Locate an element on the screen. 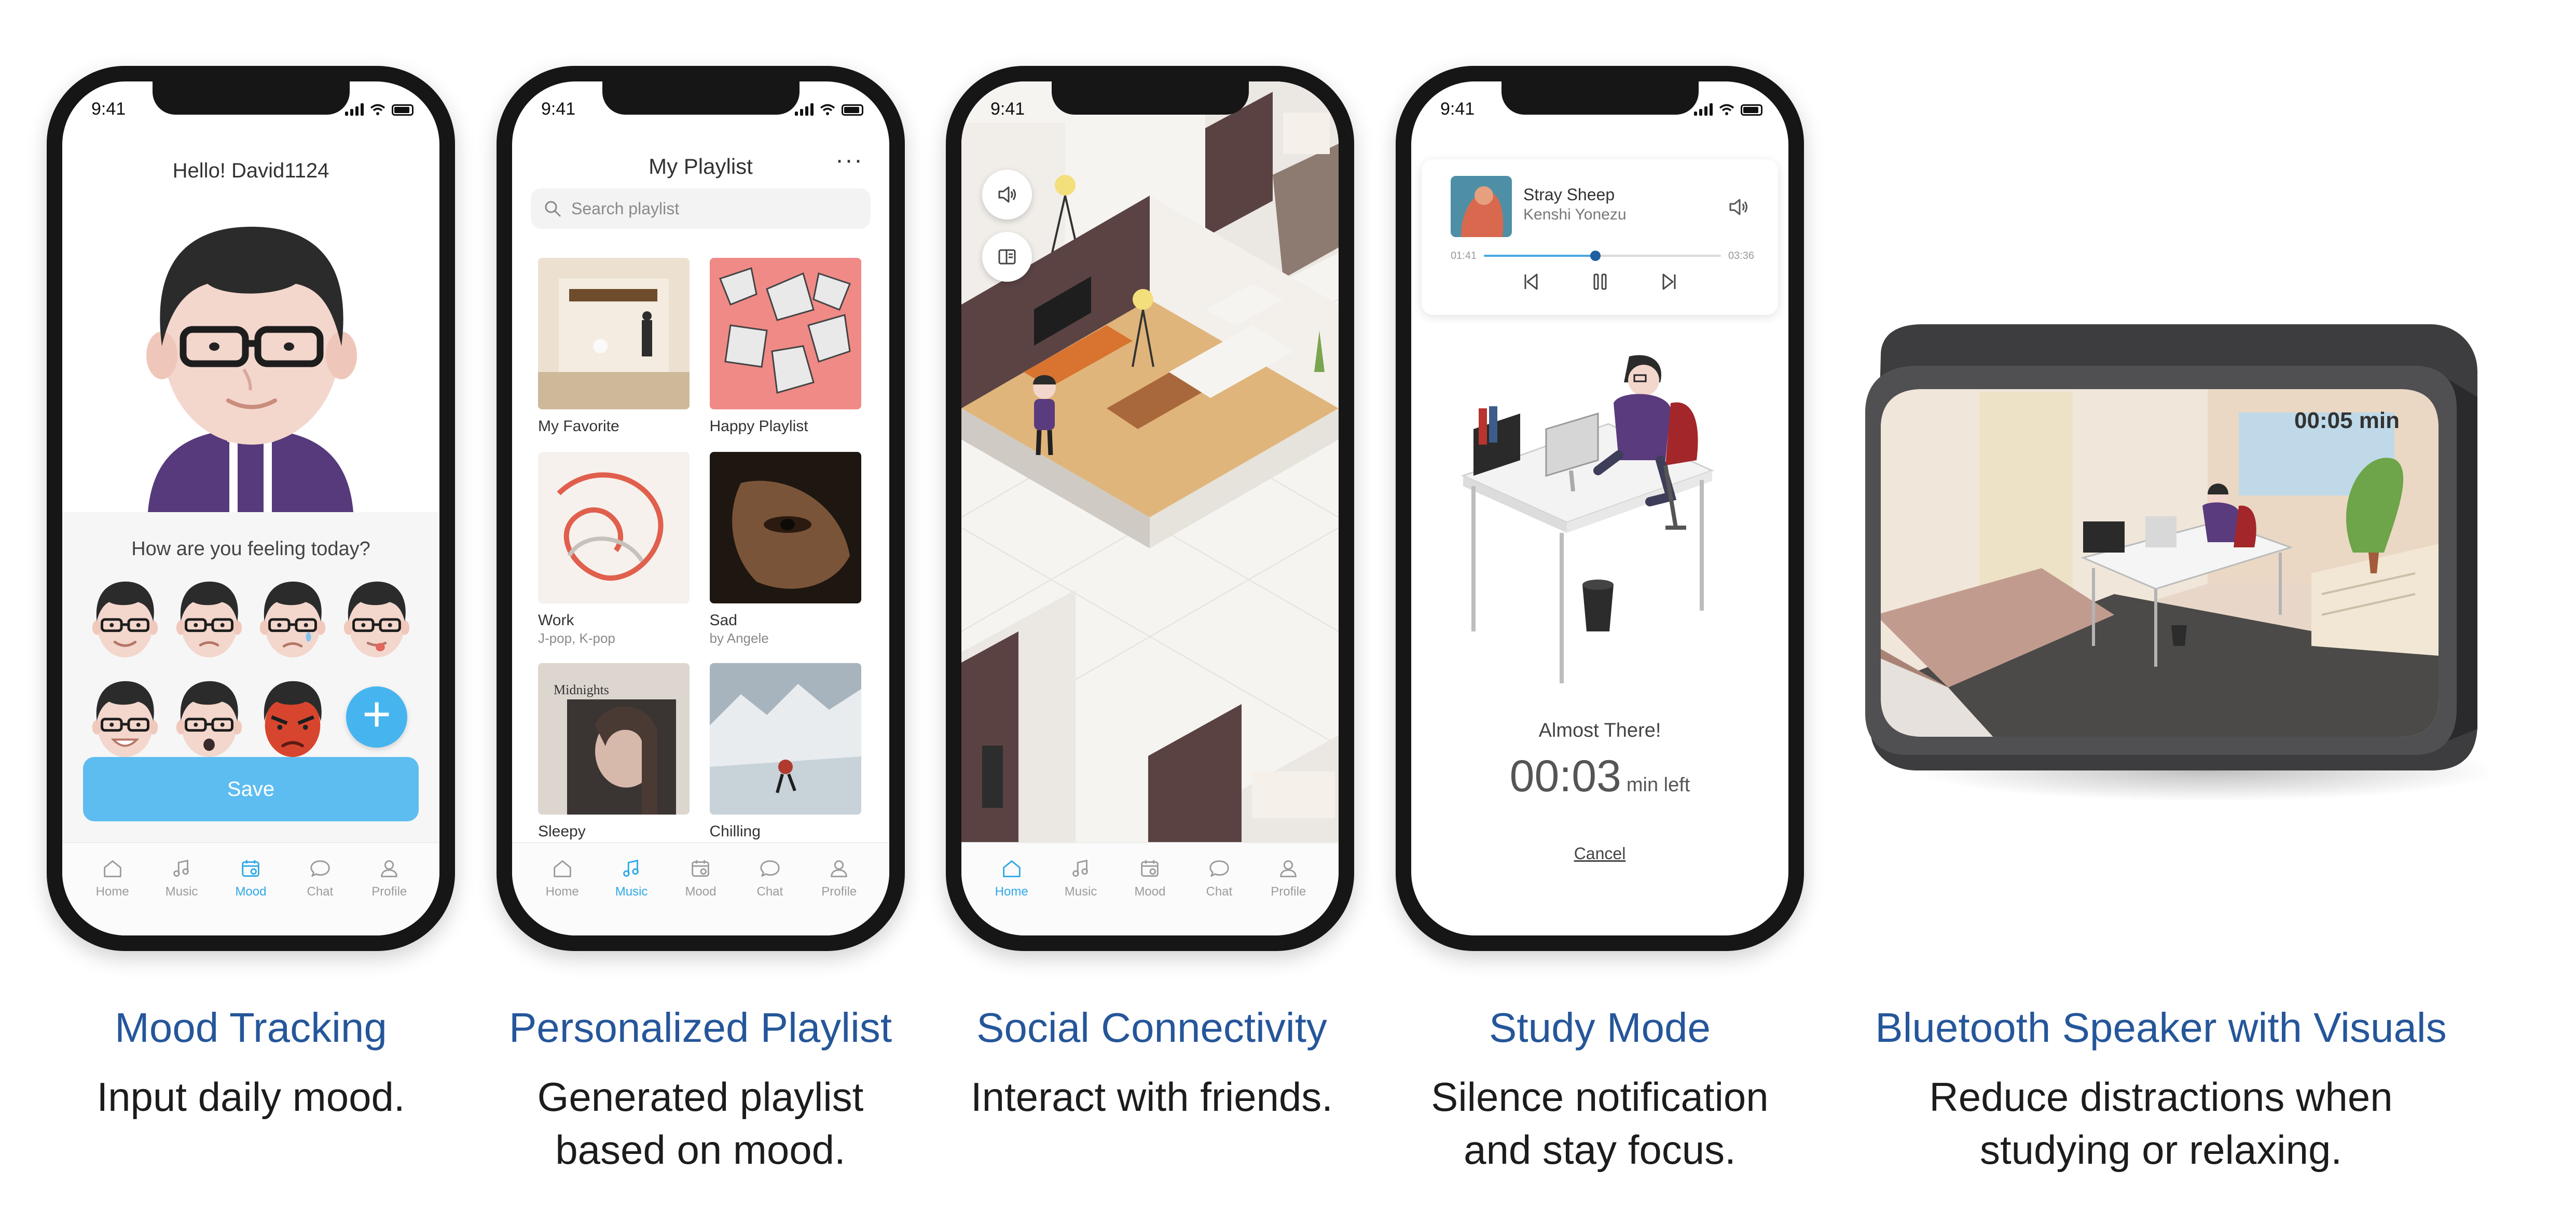 The width and height of the screenshot is (2576, 1212). save-button: Save is located at coordinates (251, 789).